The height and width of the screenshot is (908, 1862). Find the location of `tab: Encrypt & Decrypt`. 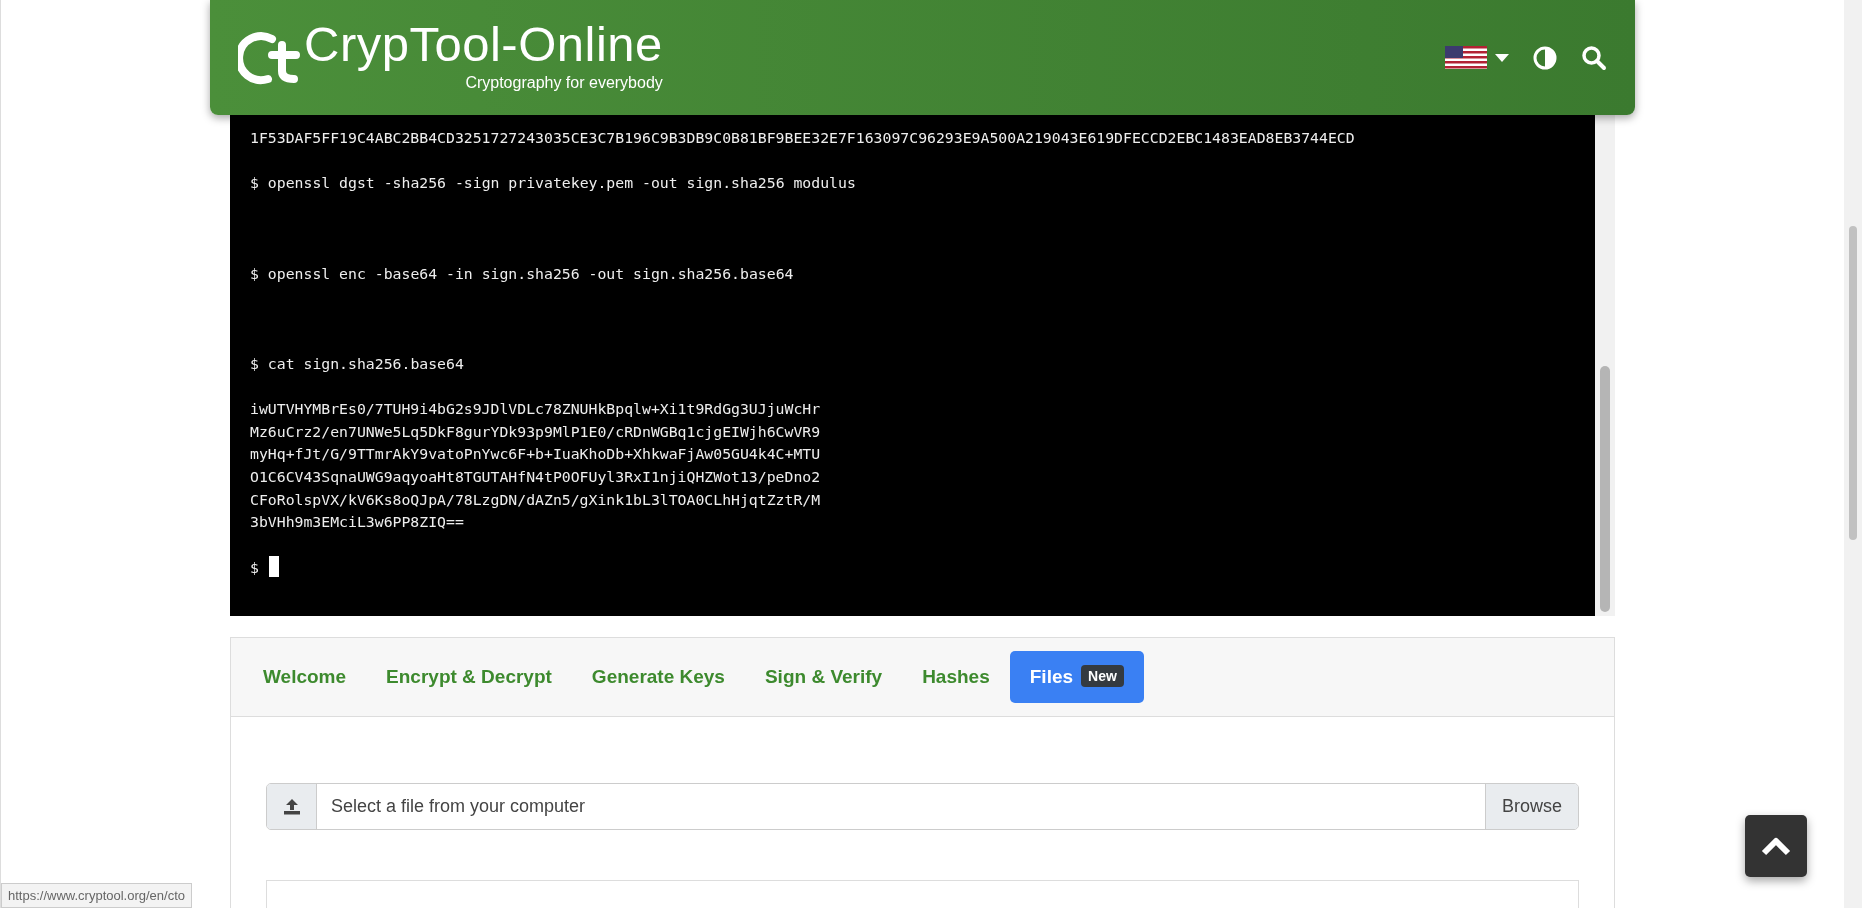

tab: Encrypt & Decrypt is located at coordinates (469, 677).